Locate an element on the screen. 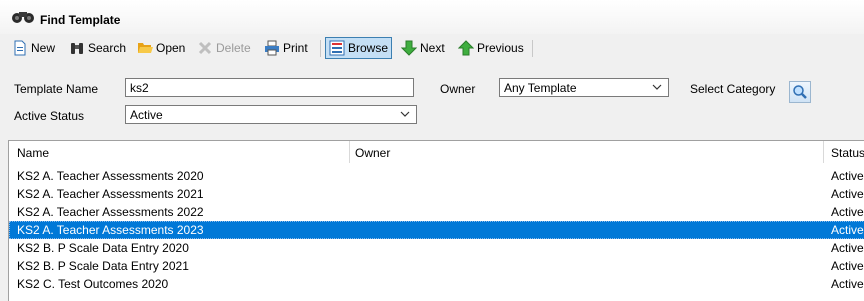 The image size is (864, 301). template-name-input: ks2 is located at coordinates (269, 87).